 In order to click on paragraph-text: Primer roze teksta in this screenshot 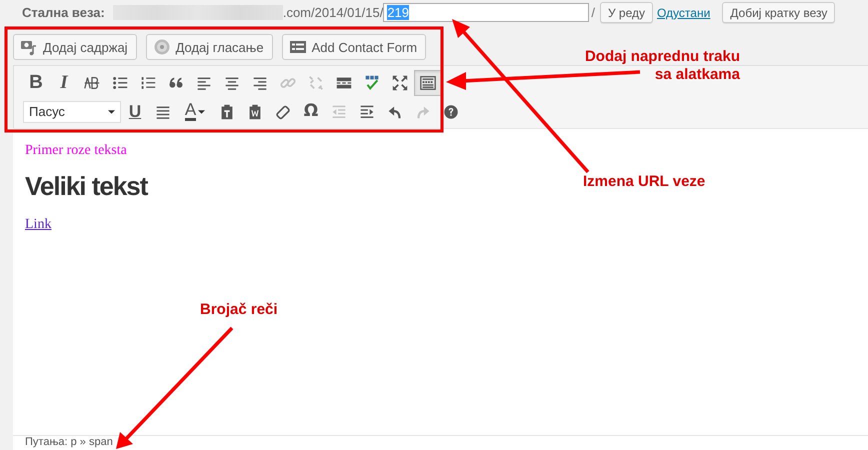, I will do `click(76, 151)`.